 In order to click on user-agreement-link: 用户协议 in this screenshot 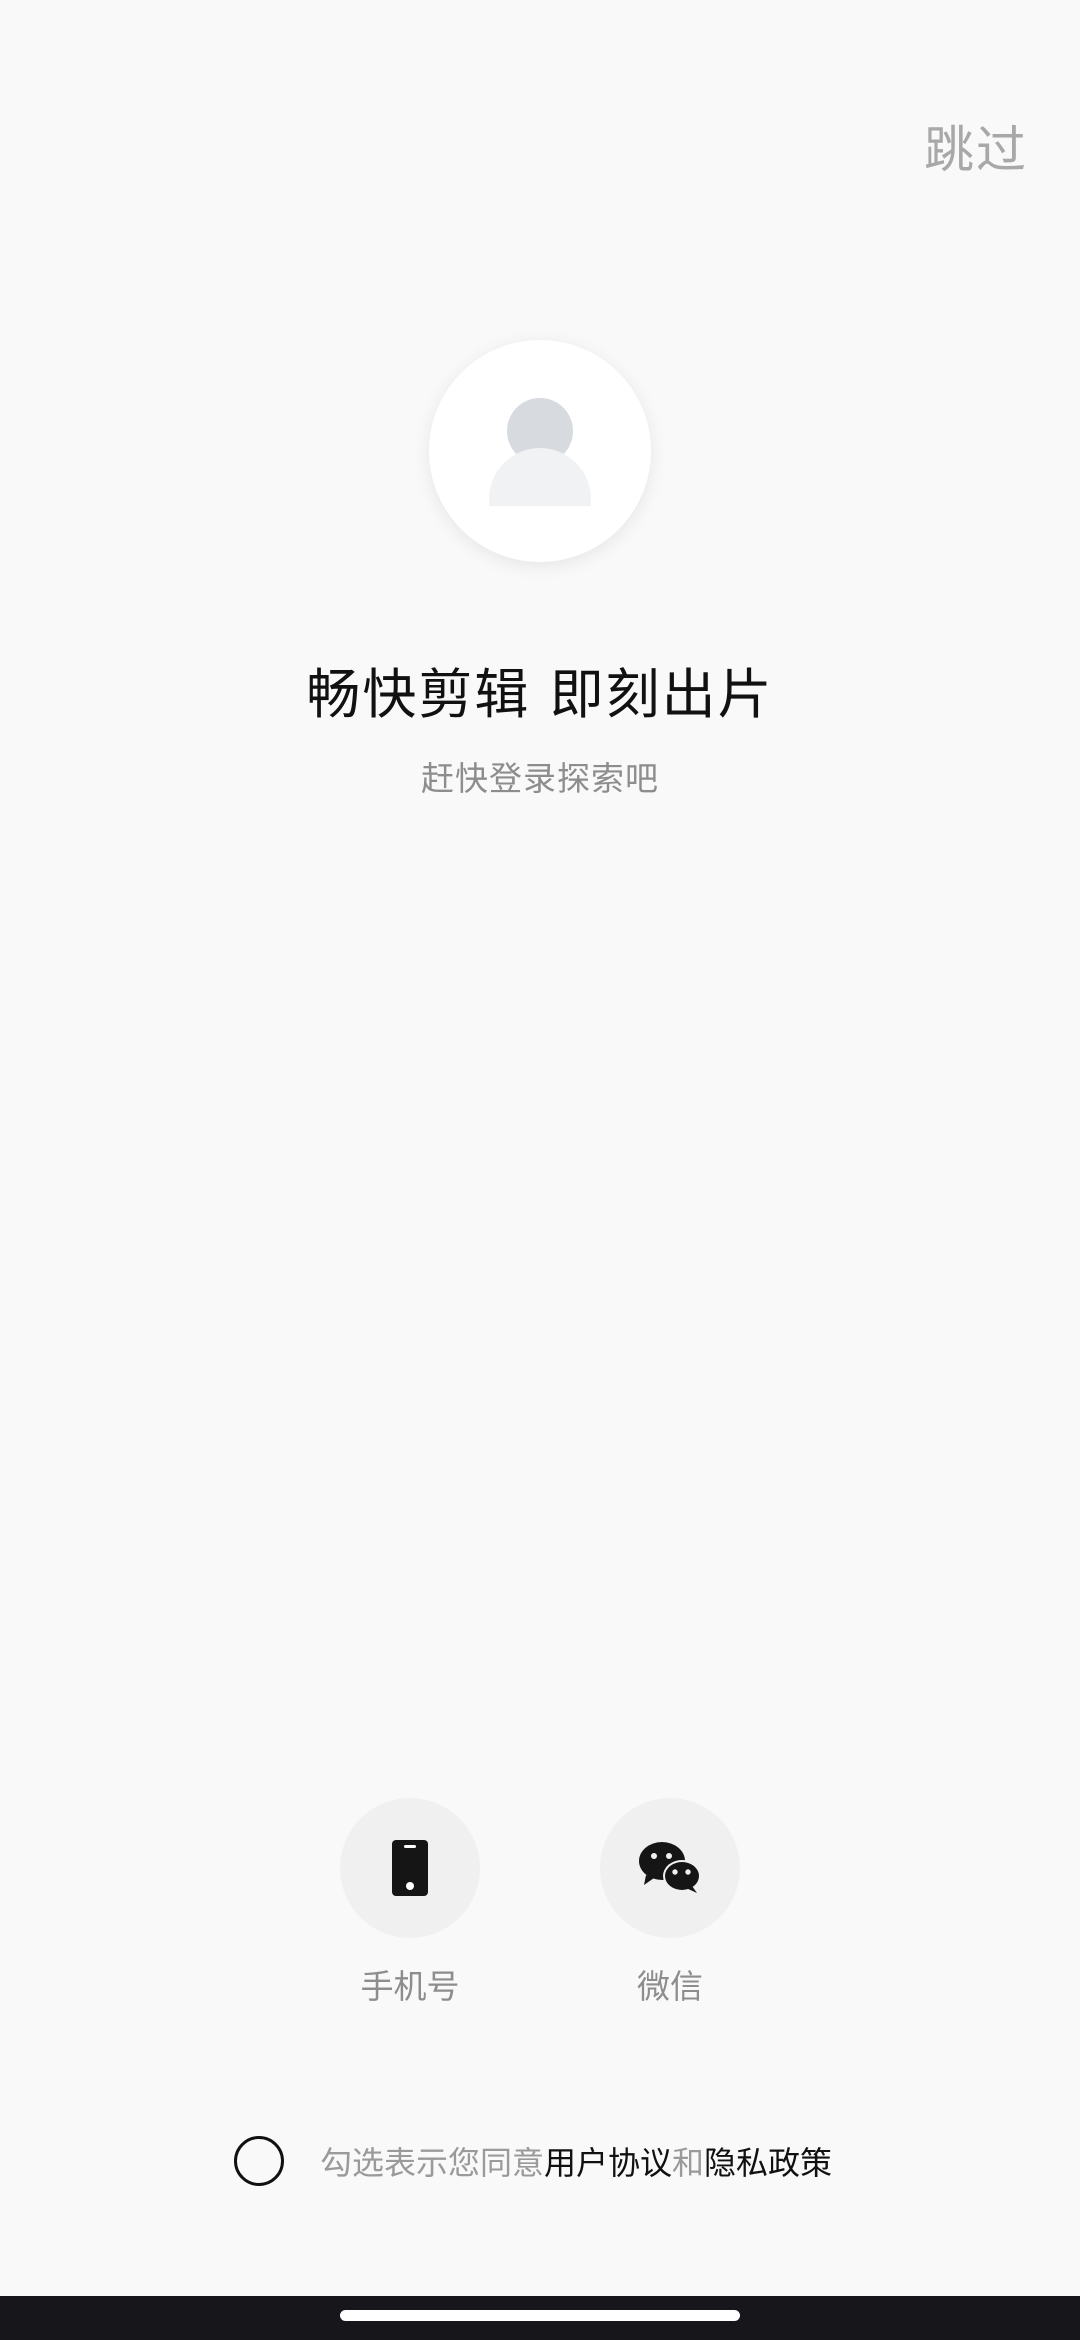, I will do `click(608, 2161)`.